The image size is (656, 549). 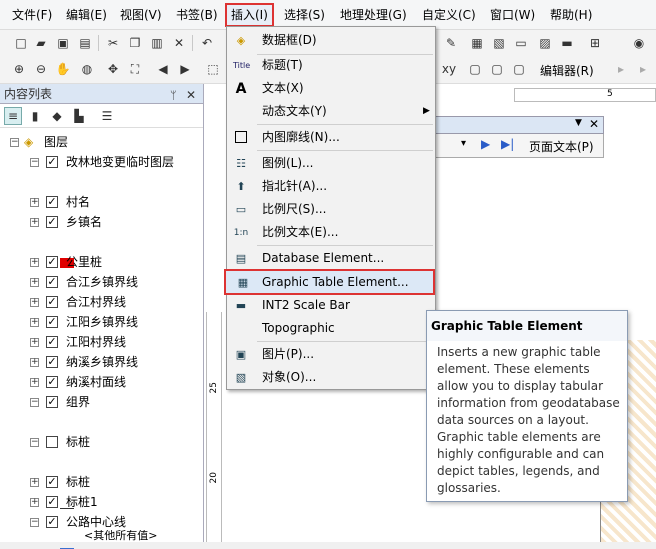 I want to click on page-text-menu: 页面文本(P), so click(x=561, y=146).